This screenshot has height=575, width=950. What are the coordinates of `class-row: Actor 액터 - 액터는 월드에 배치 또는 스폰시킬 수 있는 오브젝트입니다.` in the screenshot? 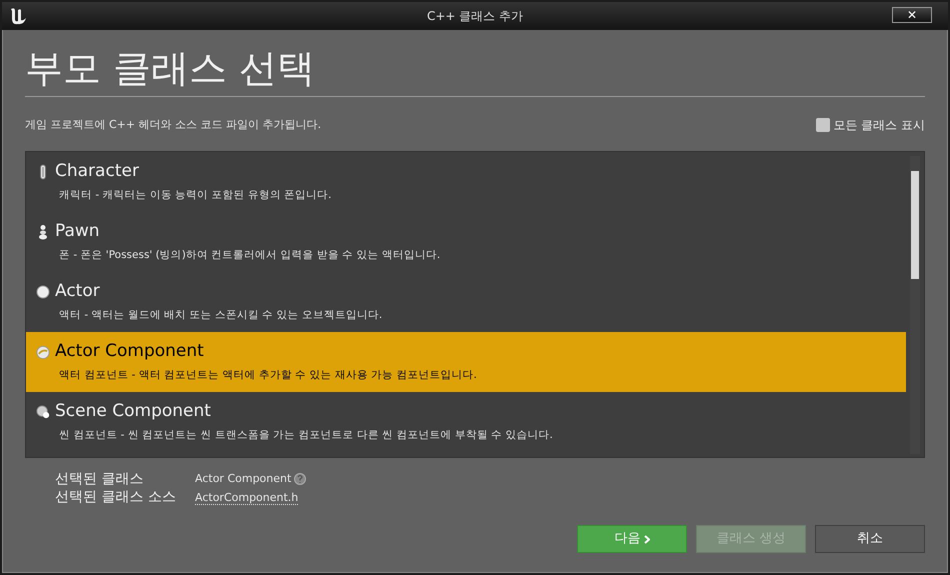 It's located at (466, 302).